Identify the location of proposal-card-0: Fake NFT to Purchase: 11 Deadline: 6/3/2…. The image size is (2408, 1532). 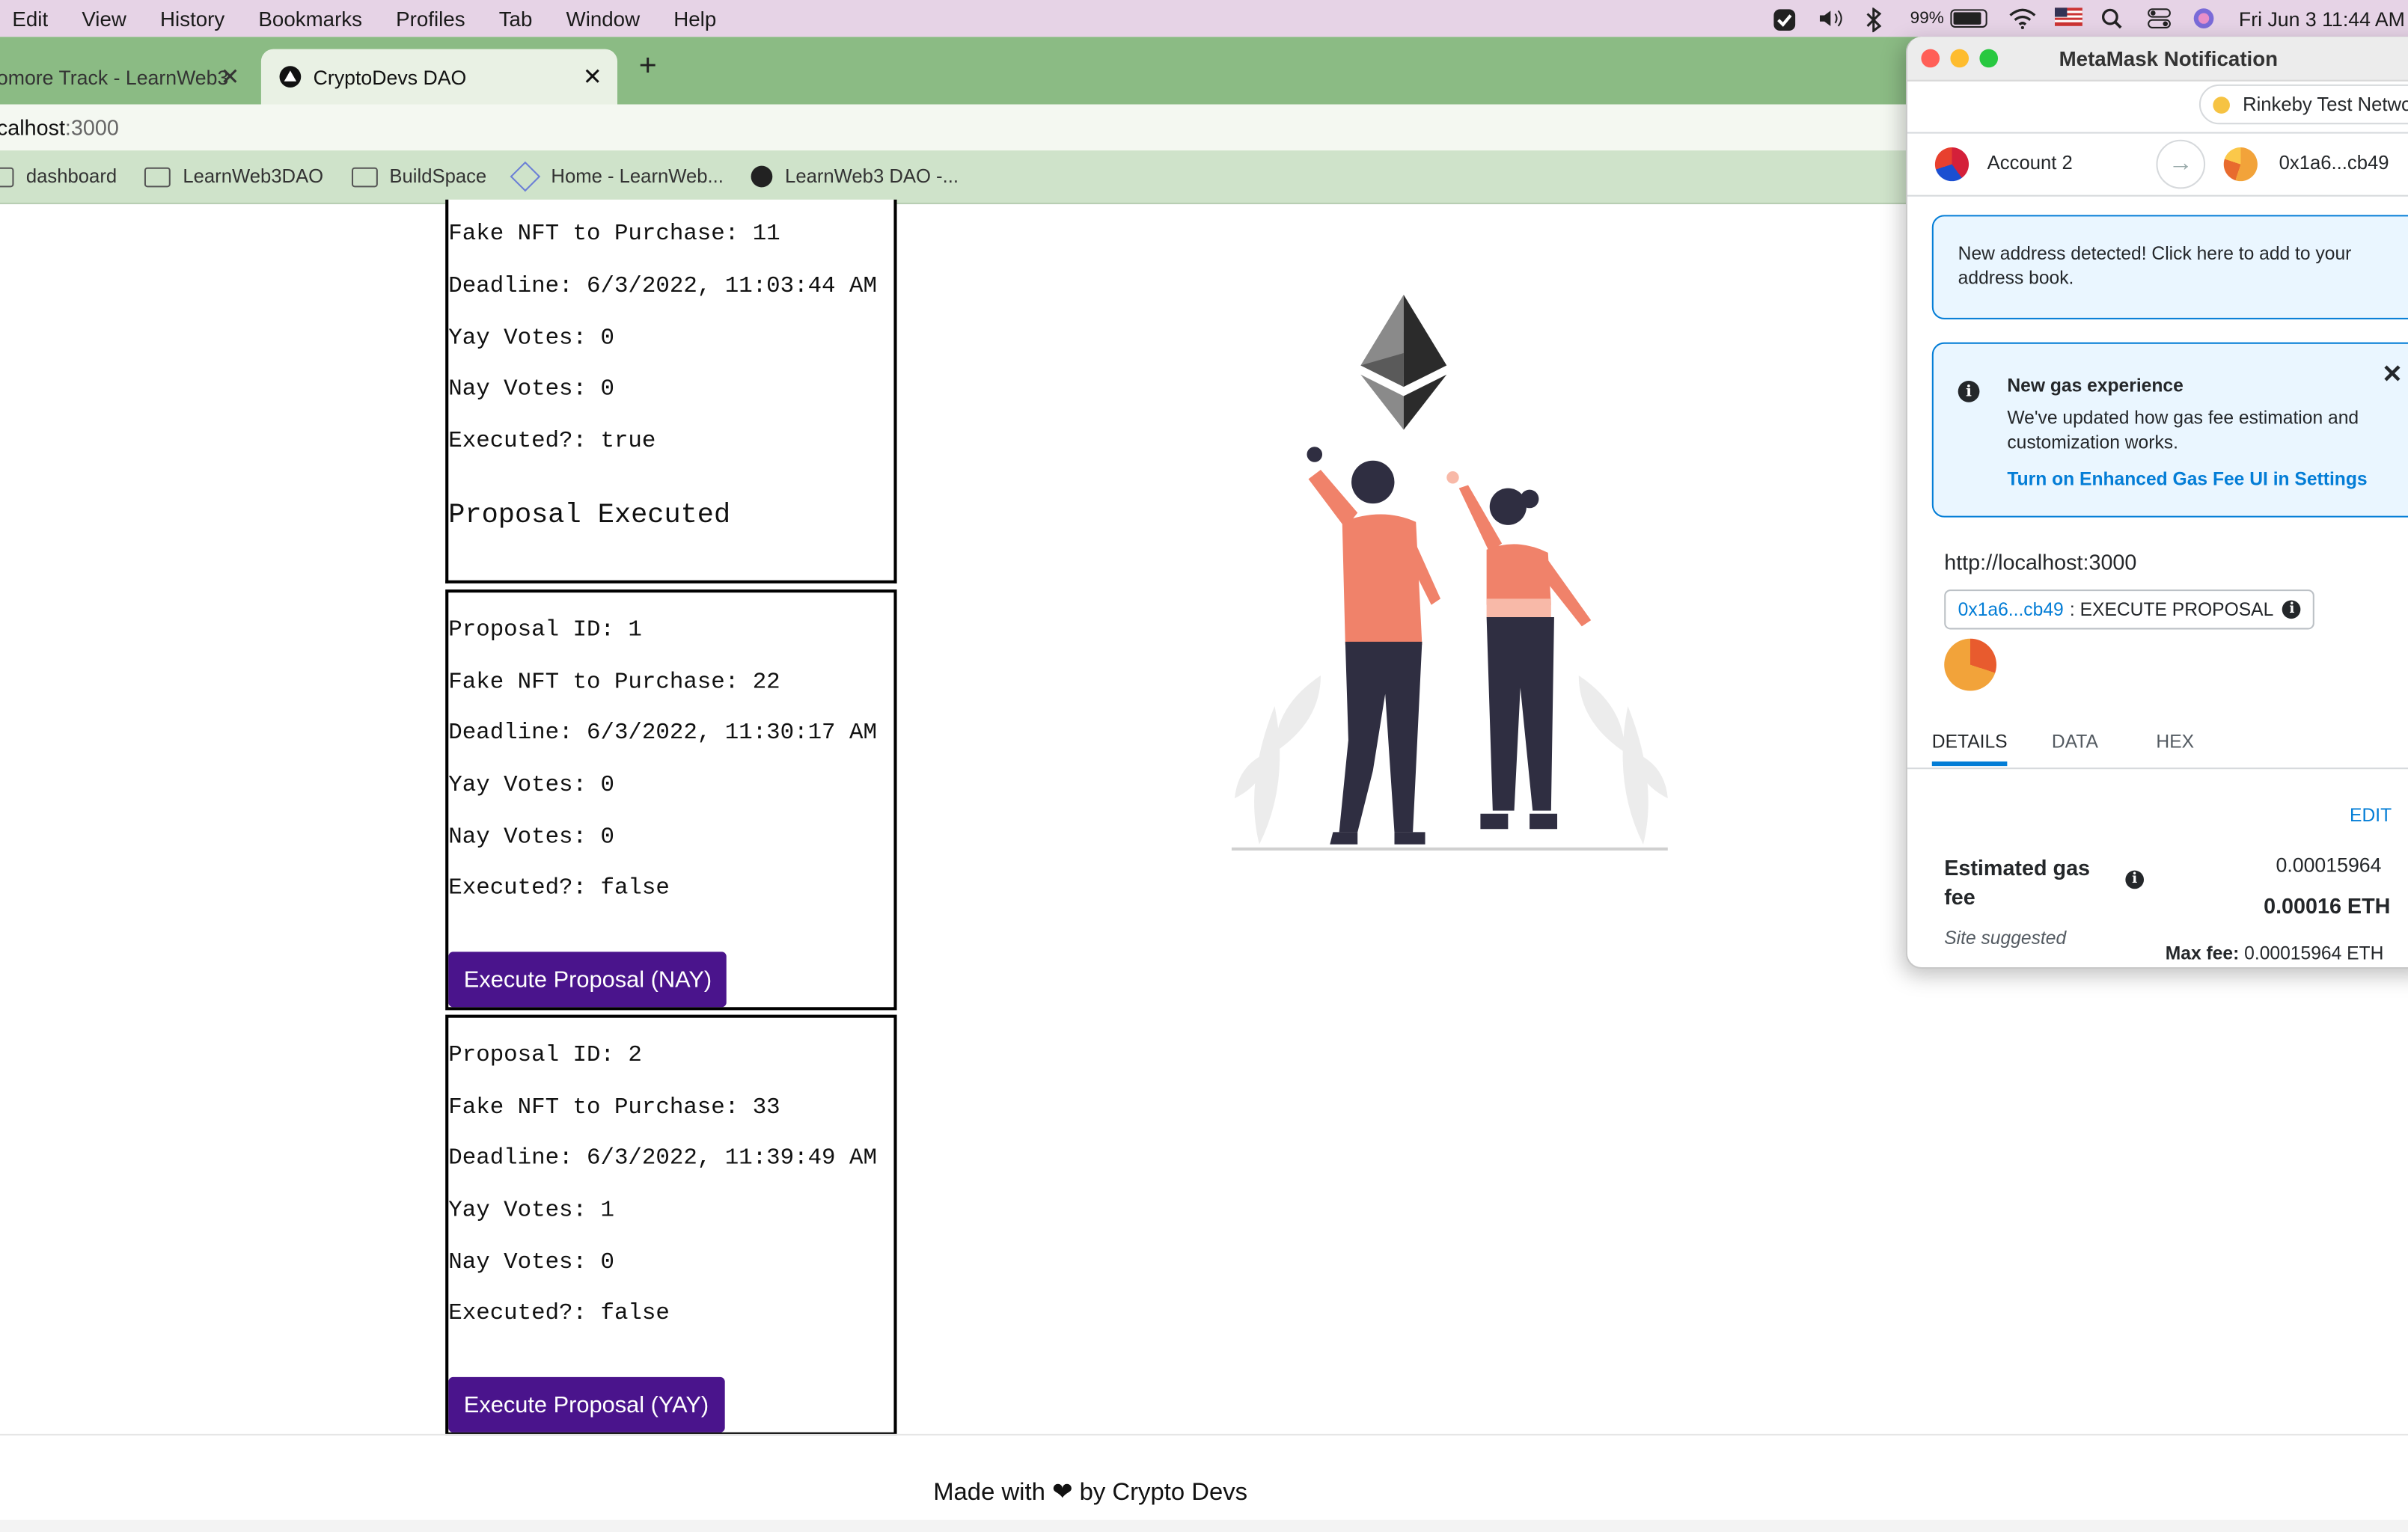
(671, 391).